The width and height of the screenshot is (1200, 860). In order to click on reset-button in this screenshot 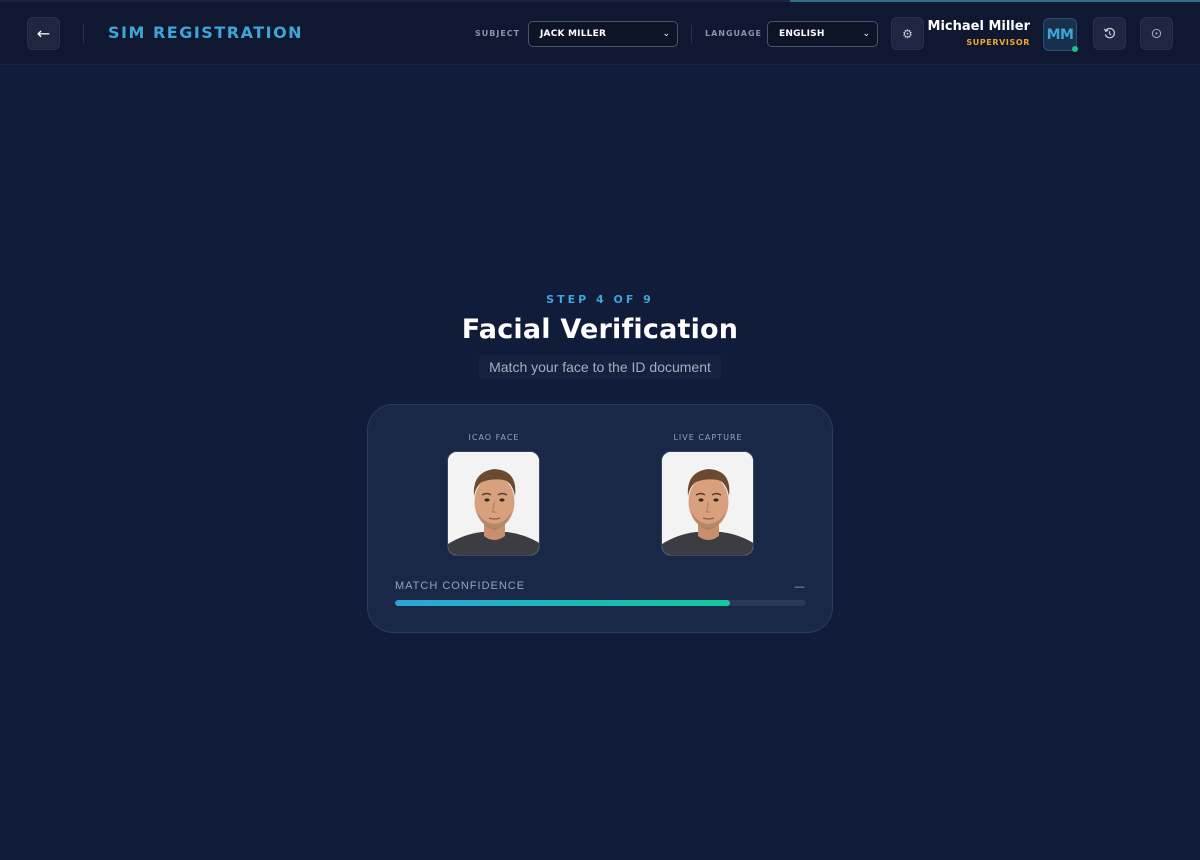, I will do `click(1109, 33)`.